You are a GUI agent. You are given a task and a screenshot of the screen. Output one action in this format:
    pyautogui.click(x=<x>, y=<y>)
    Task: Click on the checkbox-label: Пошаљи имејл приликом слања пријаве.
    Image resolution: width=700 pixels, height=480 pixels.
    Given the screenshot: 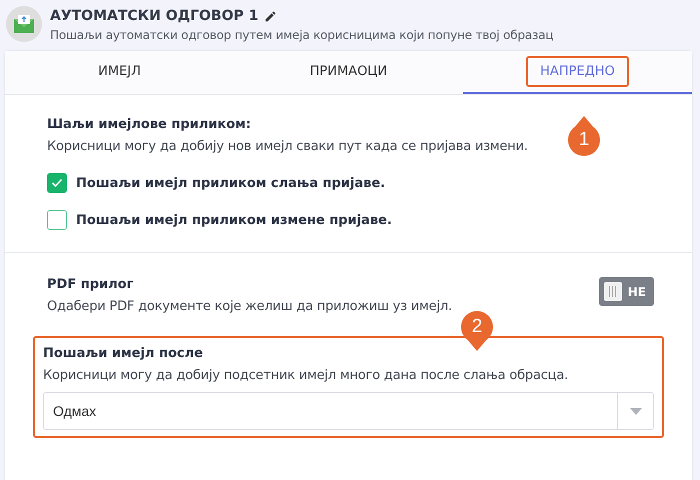 What is the action you would take?
    pyautogui.click(x=231, y=183)
    